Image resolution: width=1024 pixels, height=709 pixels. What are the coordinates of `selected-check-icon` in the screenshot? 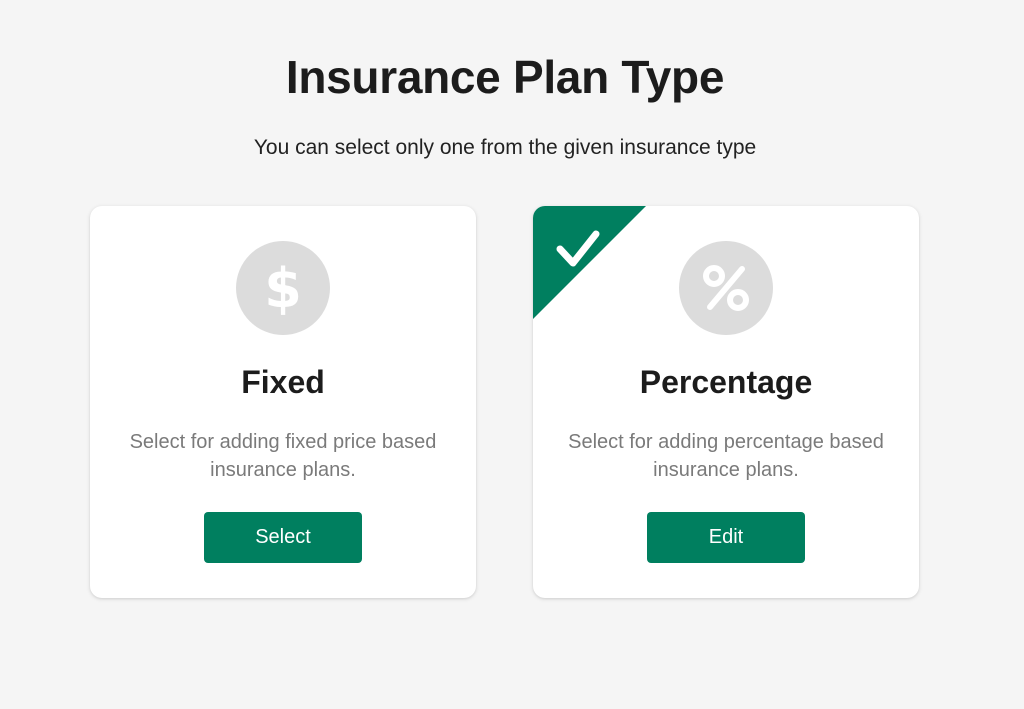 It's located at (589, 262).